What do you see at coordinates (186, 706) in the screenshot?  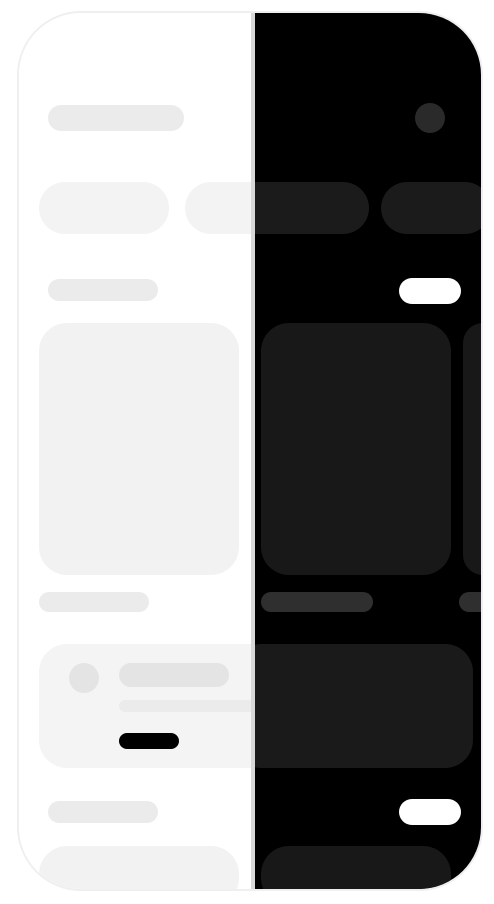 I see `list-item-subtitle-placeholder` at bounding box center [186, 706].